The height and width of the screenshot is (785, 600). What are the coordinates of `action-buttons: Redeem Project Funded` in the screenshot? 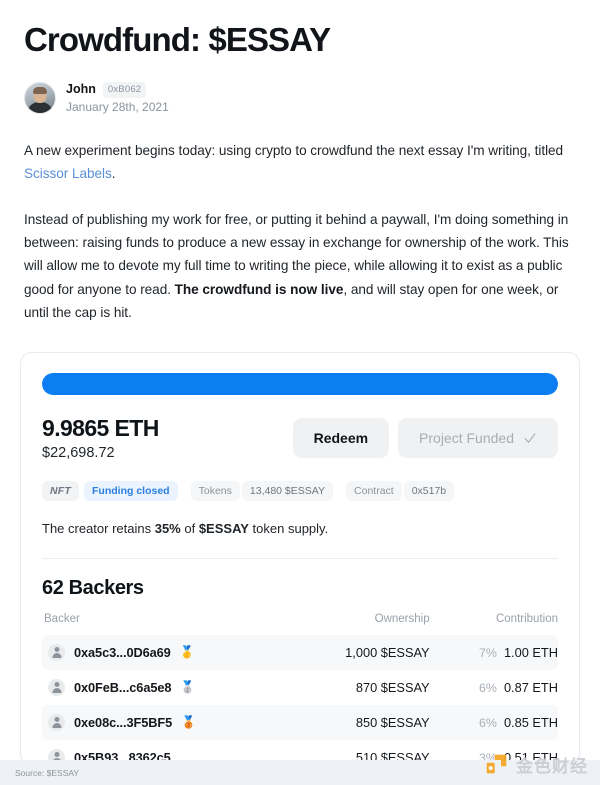 It's located at (425, 437).